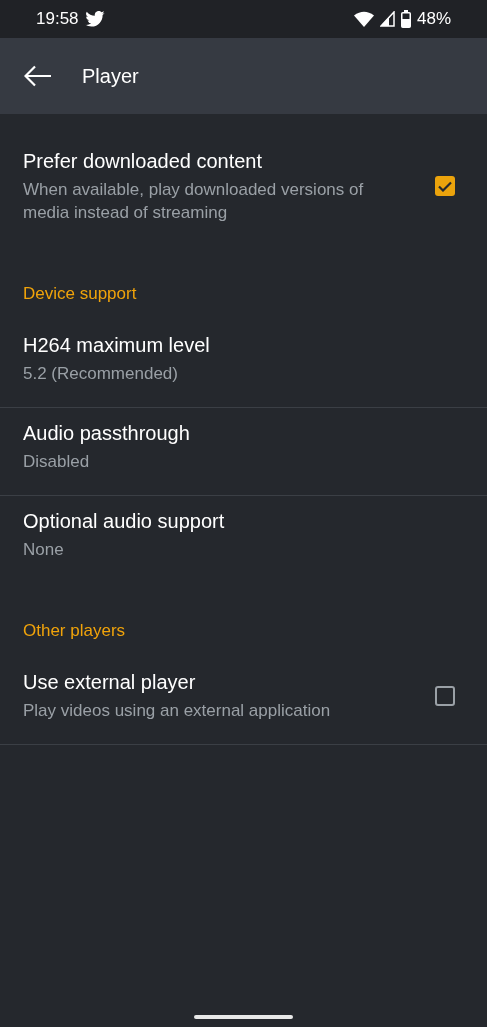 This screenshot has width=487, height=1027. Describe the element at coordinates (74, 631) in the screenshot. I see `section-header: Other players` at that location.